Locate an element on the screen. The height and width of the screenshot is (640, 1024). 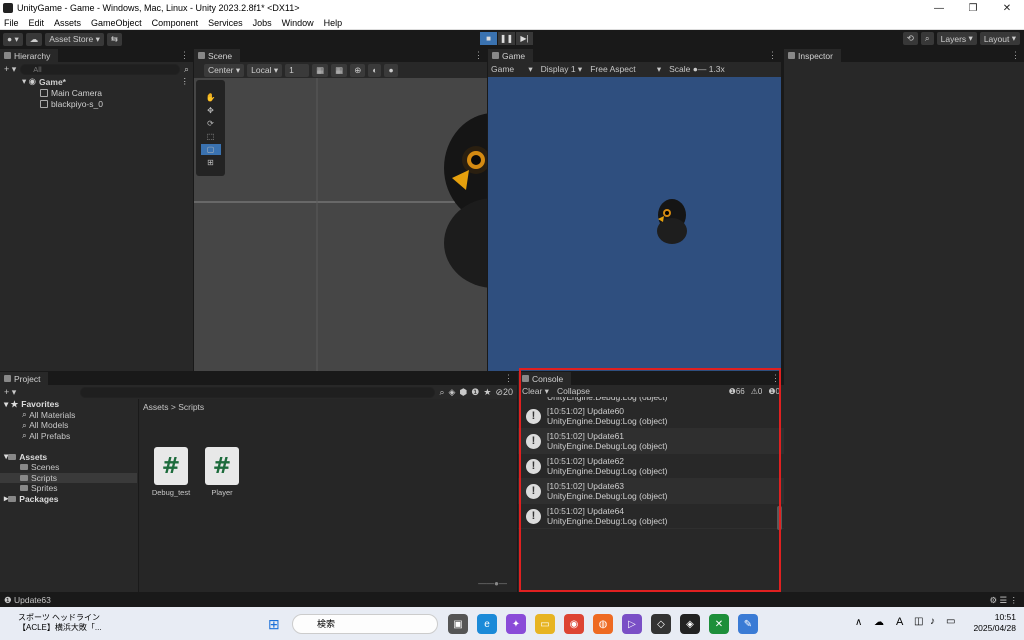
edge-icon: e is located at coordinates (487, 624).